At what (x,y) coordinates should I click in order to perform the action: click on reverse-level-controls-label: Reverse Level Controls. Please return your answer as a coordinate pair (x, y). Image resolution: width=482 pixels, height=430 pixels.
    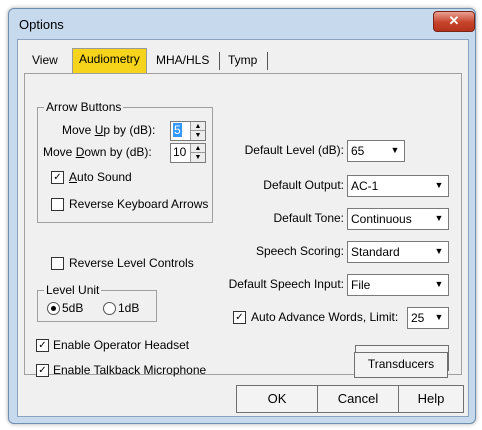
    Looking at the image, I should click on (131, 263).